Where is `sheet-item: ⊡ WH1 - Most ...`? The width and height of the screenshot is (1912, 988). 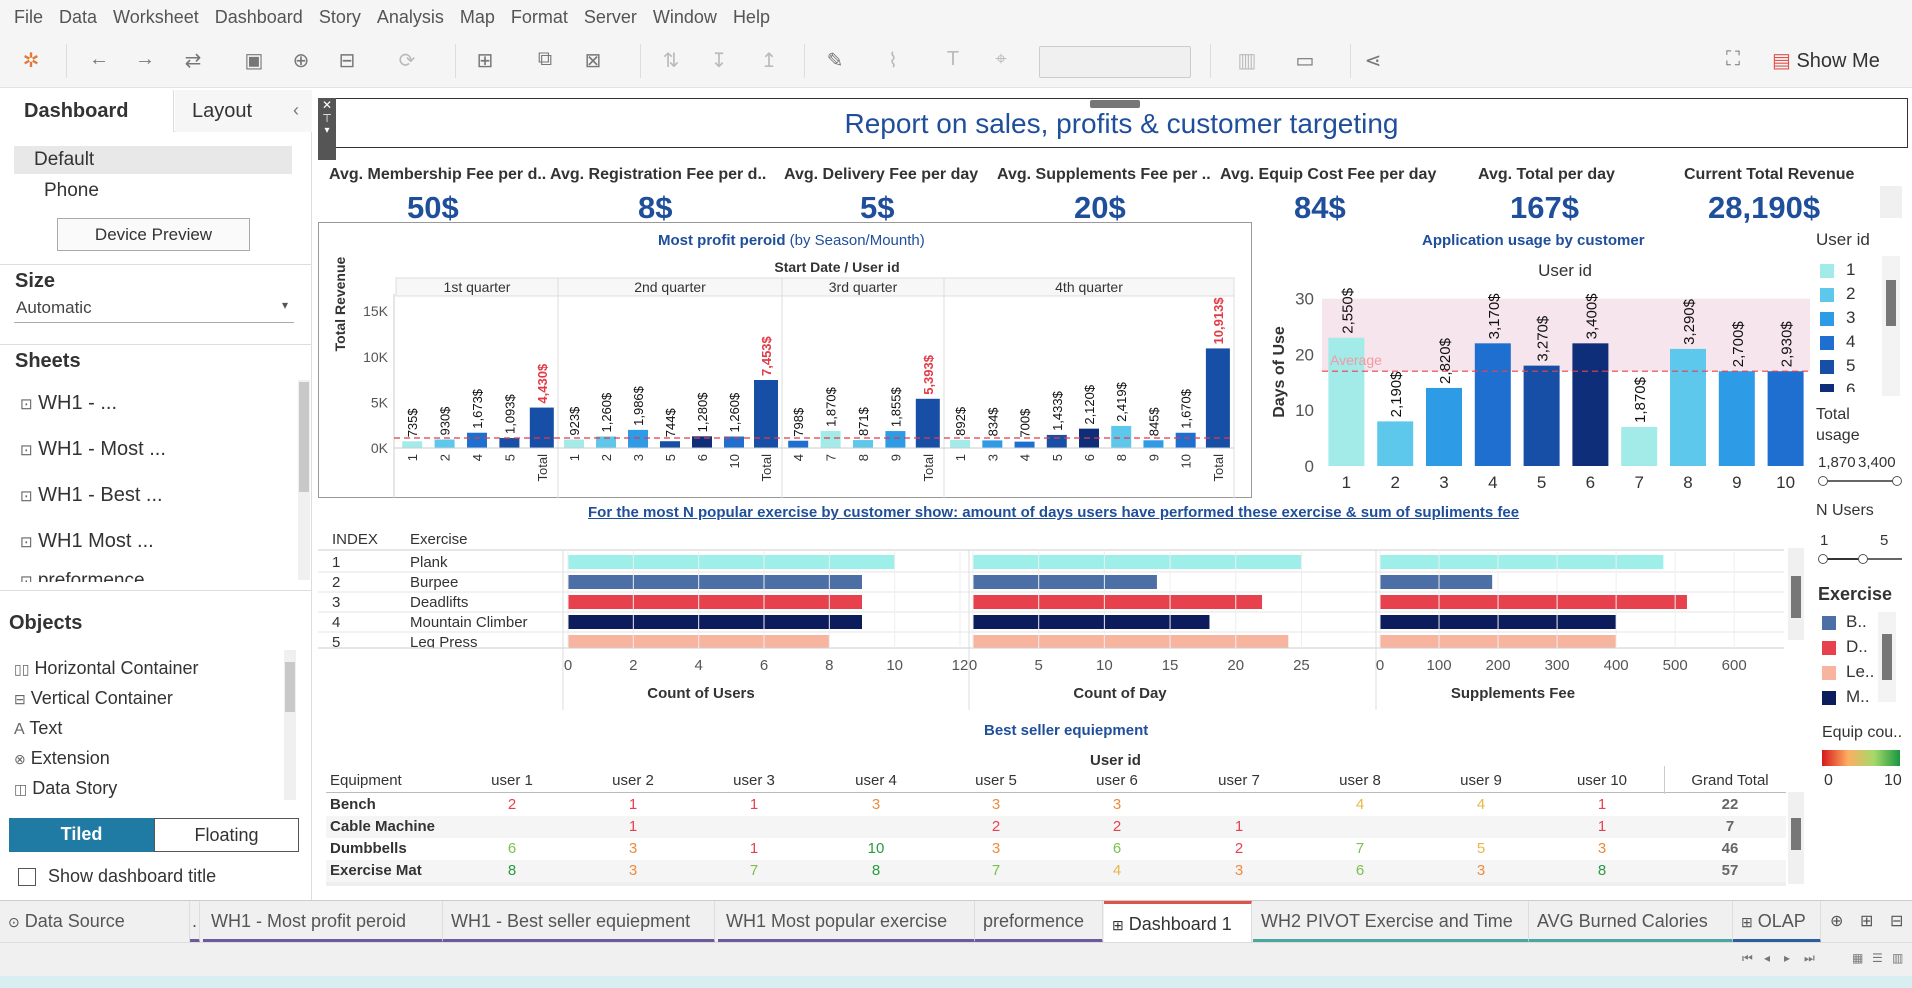 sheet-item: ⊡ WH1 - Most ... is located at coordinates (93, 449).